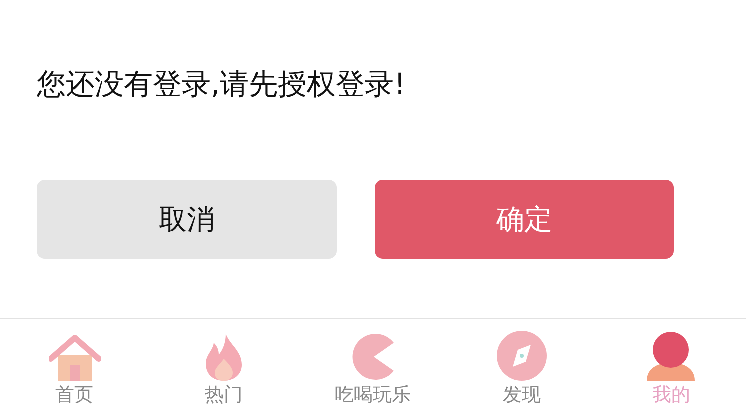 Image resolution: width=746 pixels, height=414 pixels. I want to click on tab: 首页, so click(75, 367).